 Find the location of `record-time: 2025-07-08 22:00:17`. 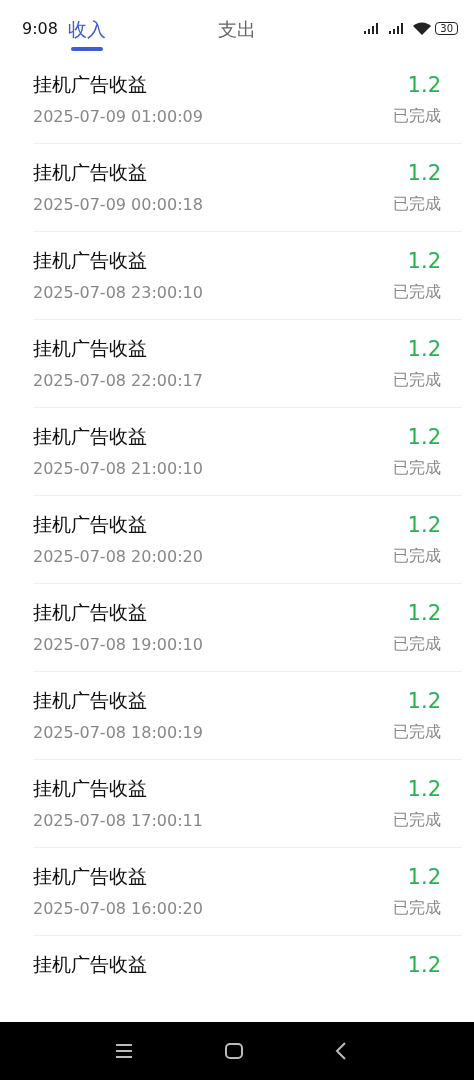

record-time: 2025-07-08 22:00:17 is located at coordinates (118, 380).